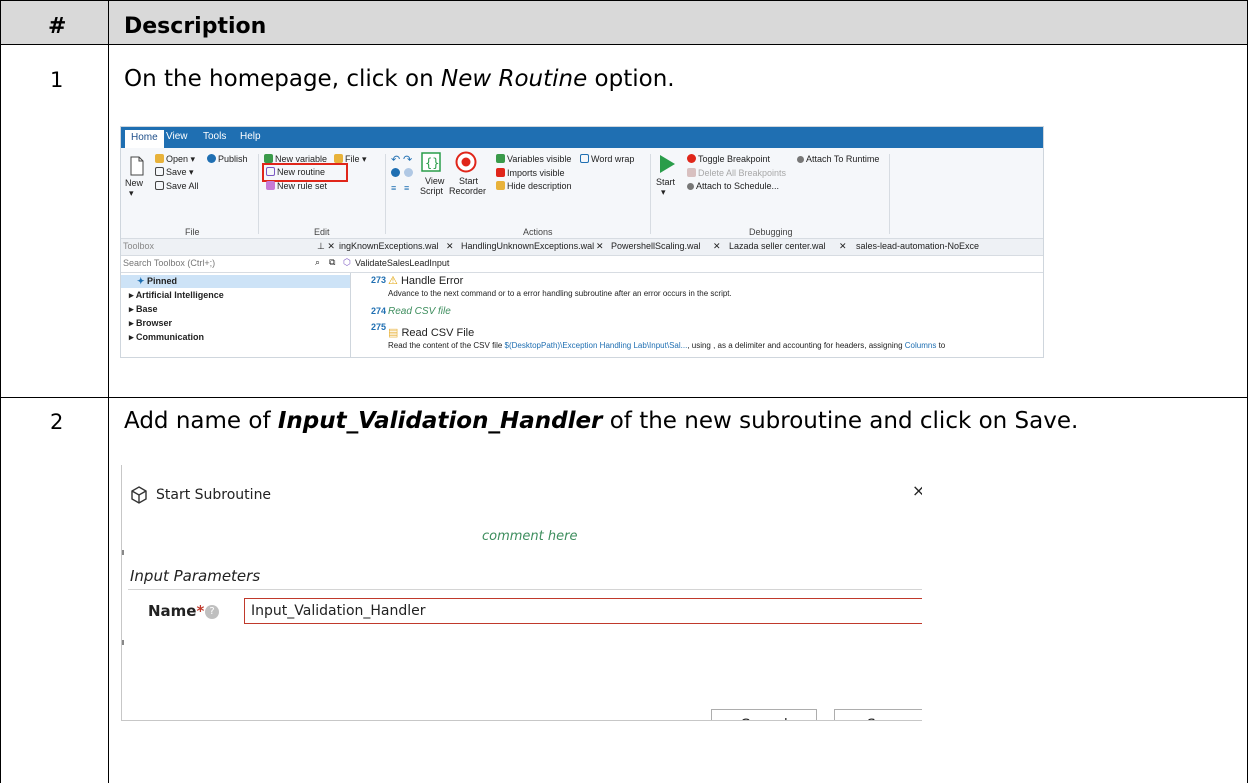 The image size is (1248, 783). I want to click on copy-icon: ⧉, so click(332, 262).